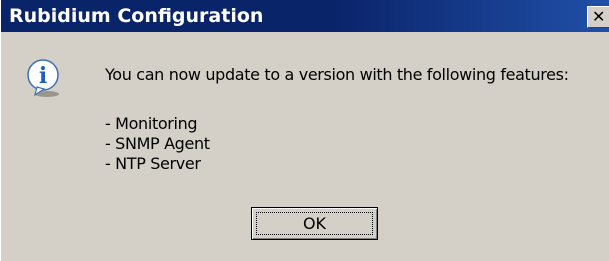 The image size is (609, 261). I want to click on ok-button: OK, so click(314, 223).